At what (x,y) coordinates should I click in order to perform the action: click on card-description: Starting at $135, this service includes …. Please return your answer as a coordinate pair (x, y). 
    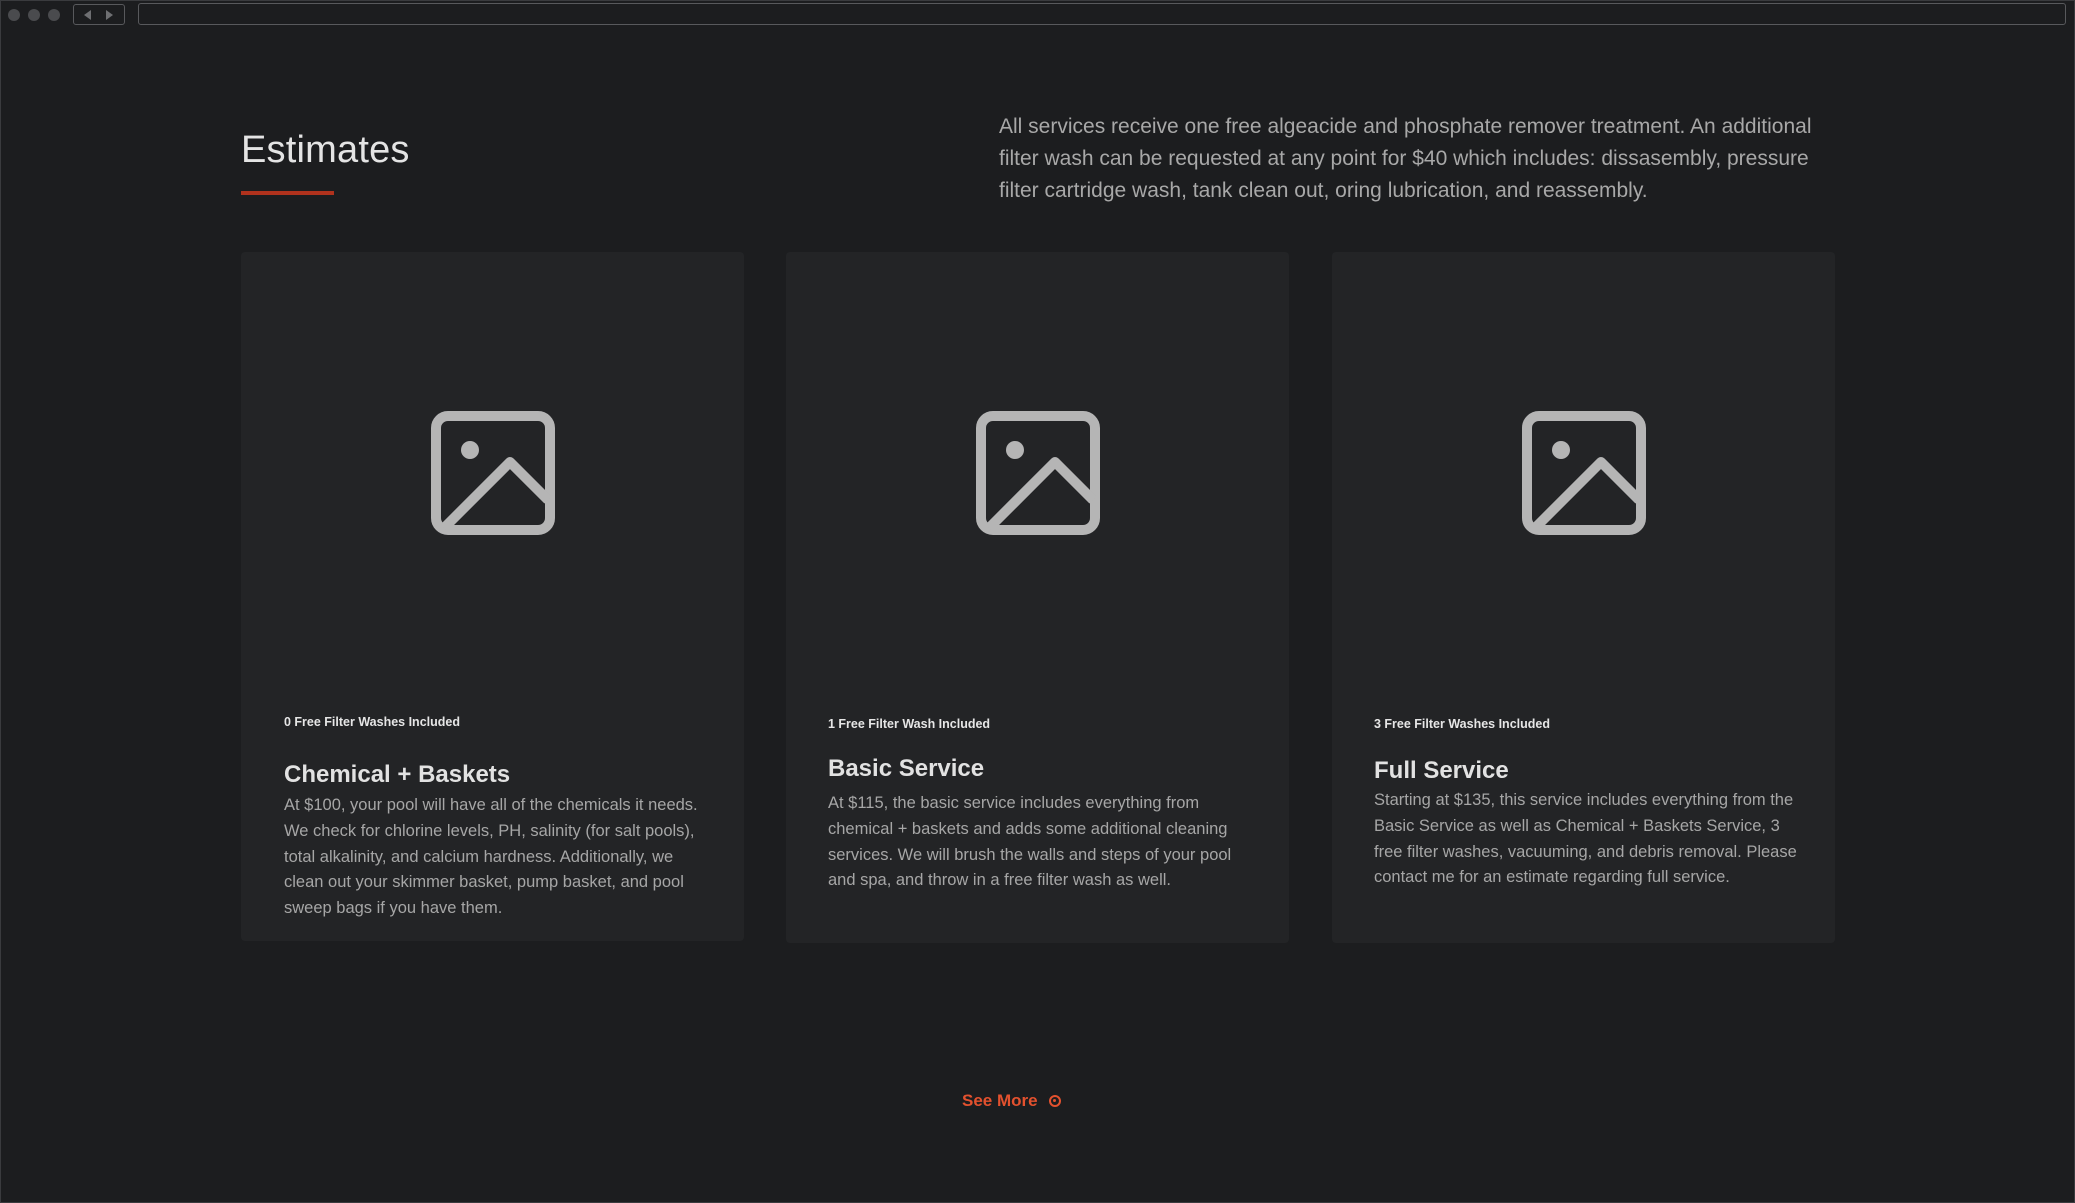
    Looking at the image, I should click on (1585, 839).